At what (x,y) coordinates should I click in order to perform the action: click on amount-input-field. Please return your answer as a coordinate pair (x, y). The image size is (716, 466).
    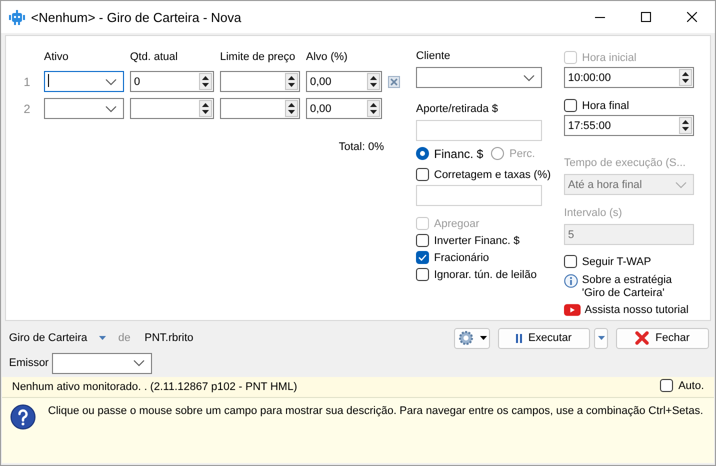
    Looking at the image, I should click on (479, 130).